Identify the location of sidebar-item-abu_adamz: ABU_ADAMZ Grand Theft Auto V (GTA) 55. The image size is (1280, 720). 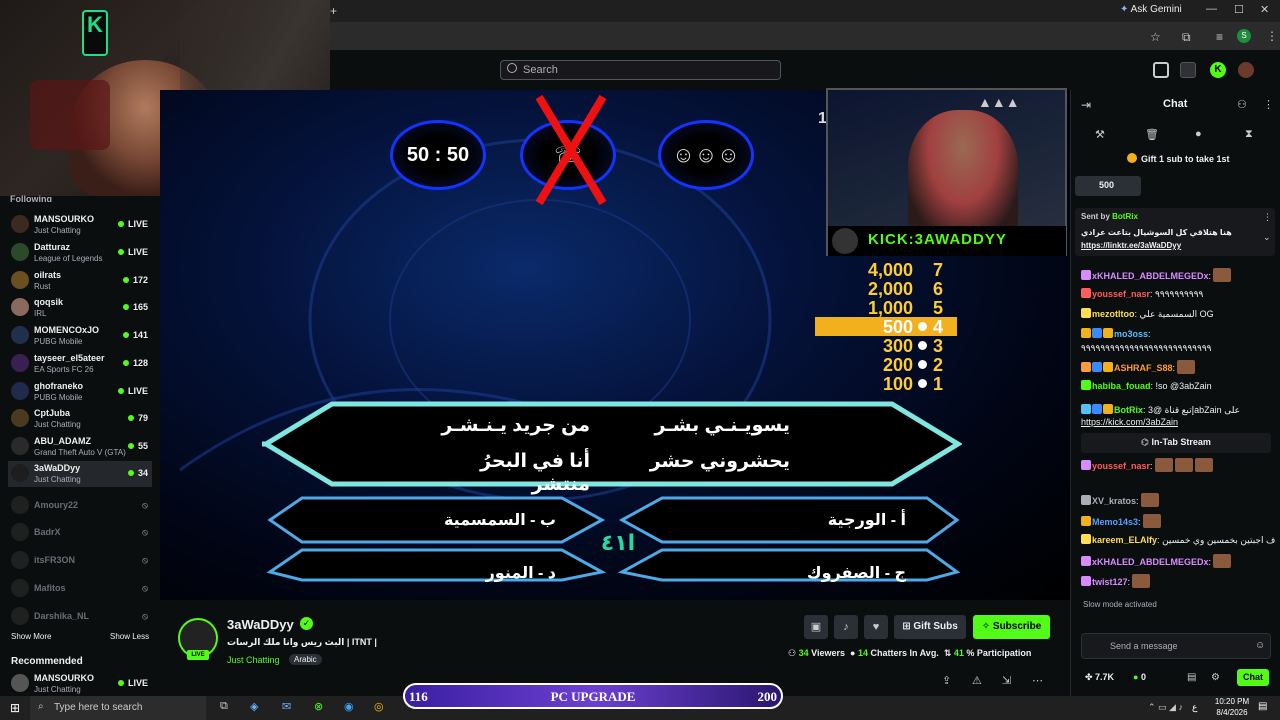
(80, 447).